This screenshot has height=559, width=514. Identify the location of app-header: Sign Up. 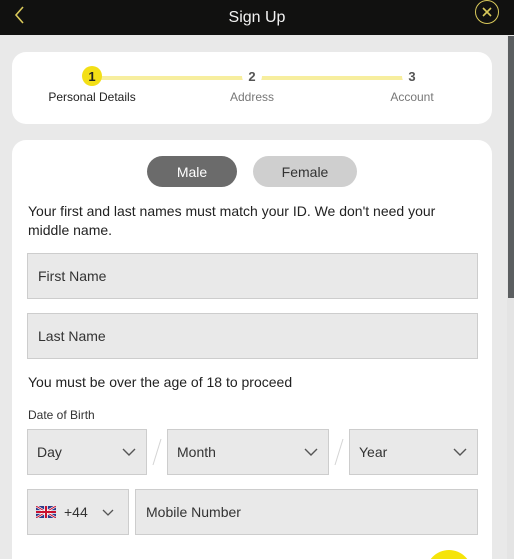
(257, 17).